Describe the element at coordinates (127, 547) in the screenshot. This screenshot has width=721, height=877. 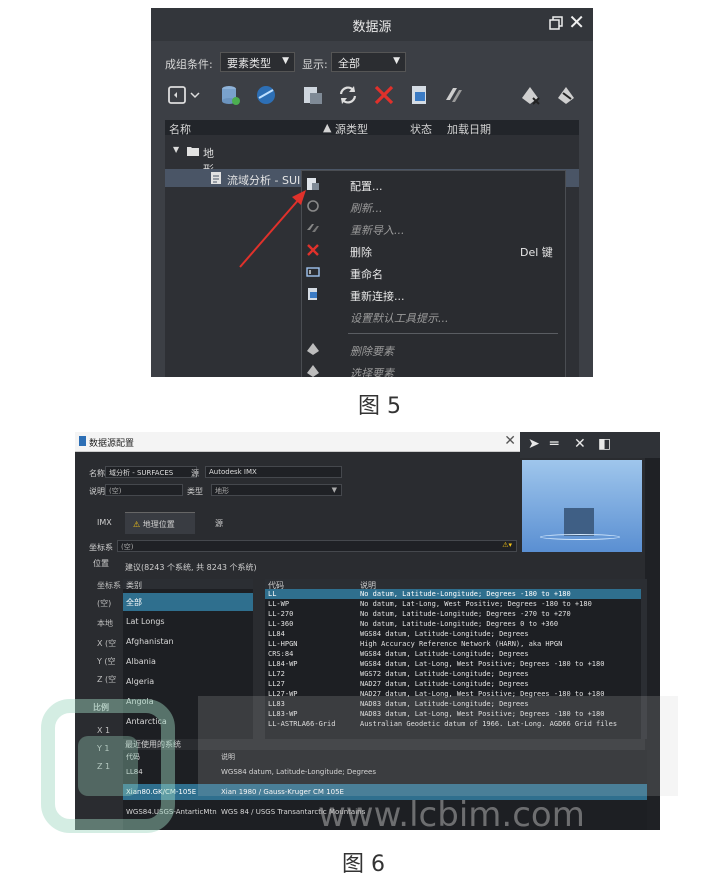
I see `crs-value: (空)` at that location.